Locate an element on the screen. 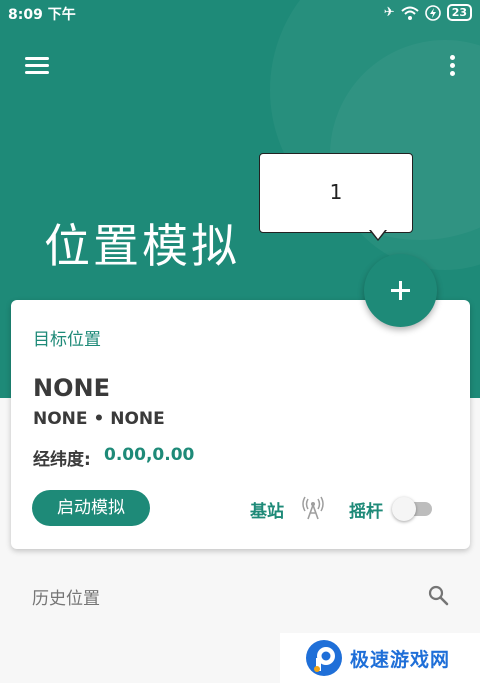 This screenshot has height=683, width=480. toggle-thumb is located at coordinates (404, 509).